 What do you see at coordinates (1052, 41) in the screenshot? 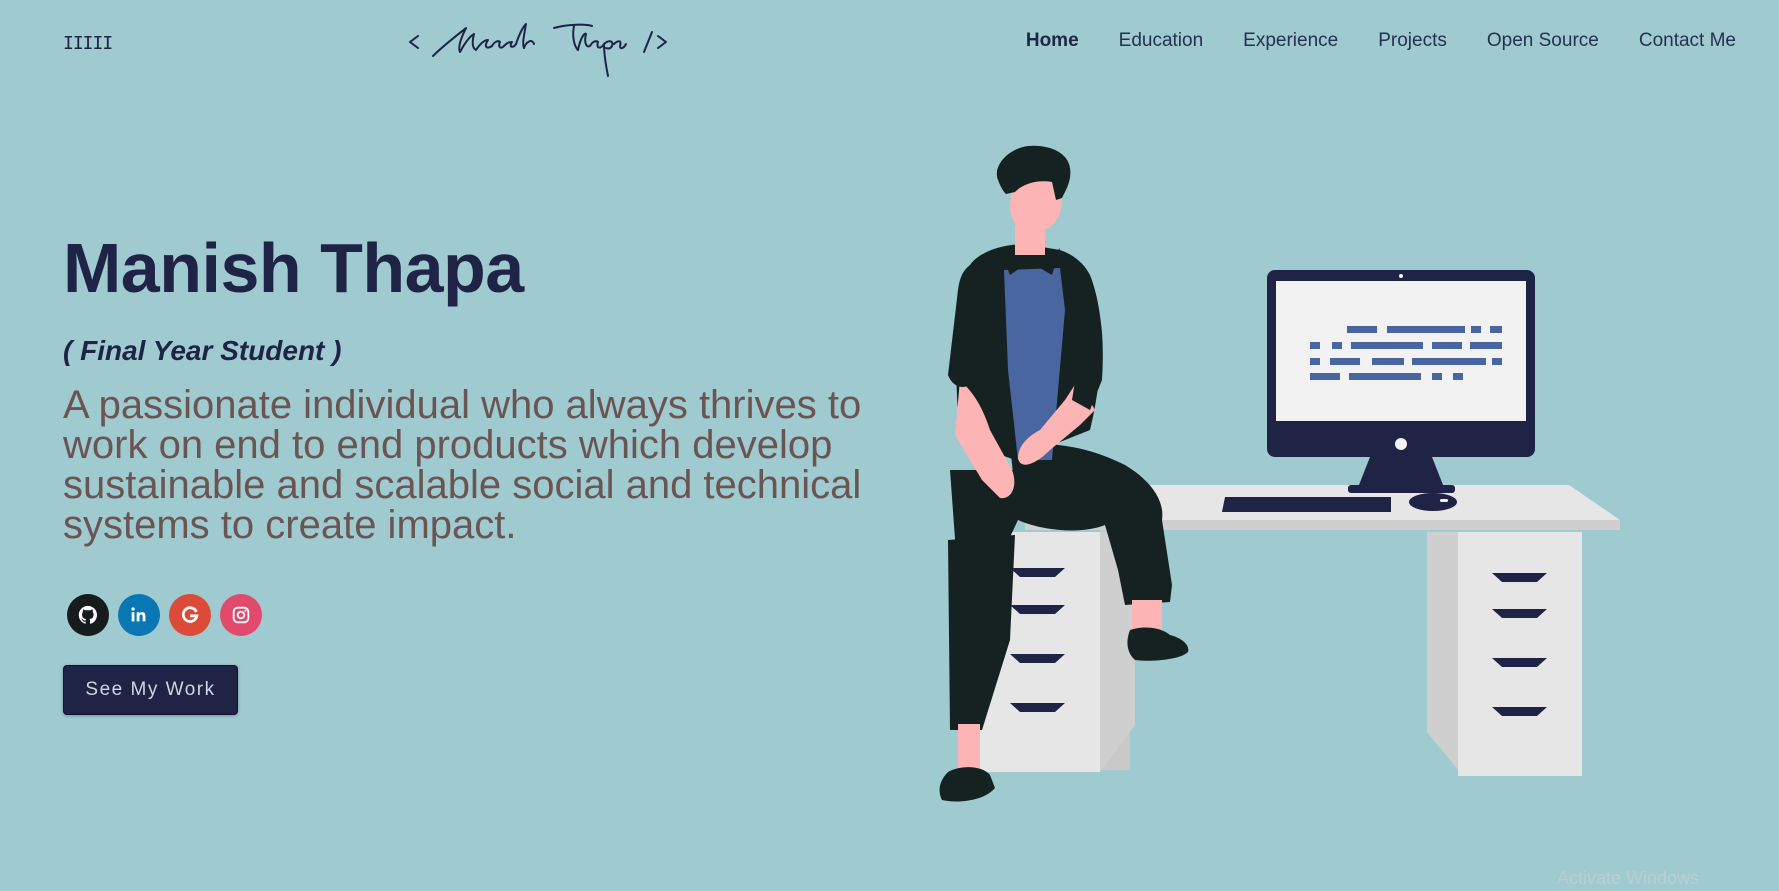
I see `nav-home: Home` at bounding box center [1052, 41].